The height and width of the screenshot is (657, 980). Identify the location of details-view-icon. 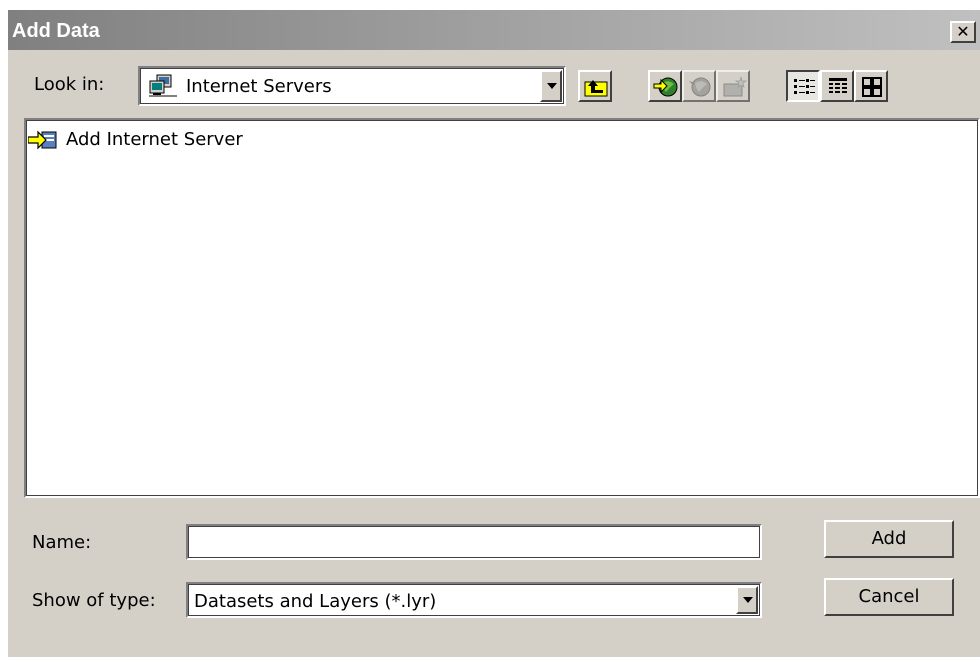
(838, 85).